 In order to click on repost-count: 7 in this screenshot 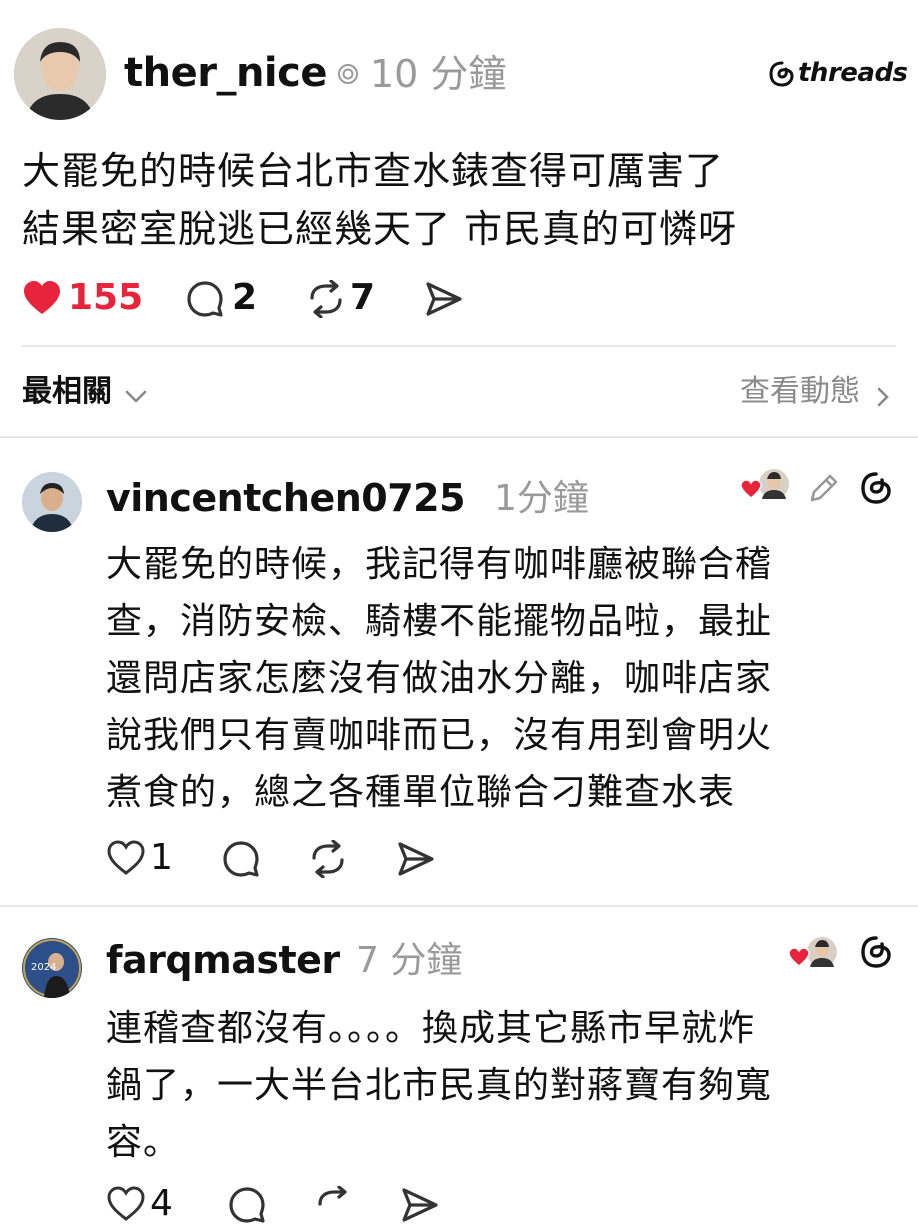, I will do `click(363, 297)`.